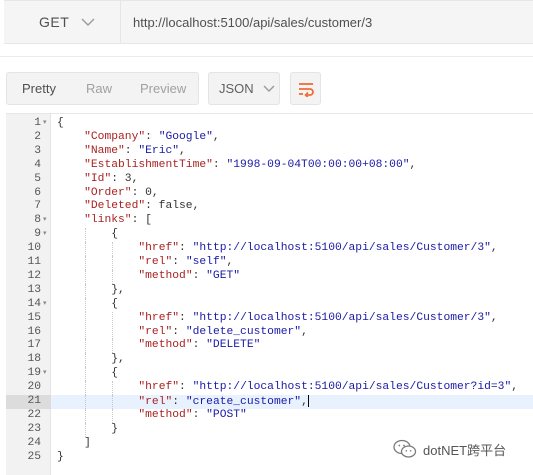 The width and height of the screenshot is (533, 475). Describe the element at coordinates (206, 262) in the screenshot. I see `json-string: "self"` at that location.